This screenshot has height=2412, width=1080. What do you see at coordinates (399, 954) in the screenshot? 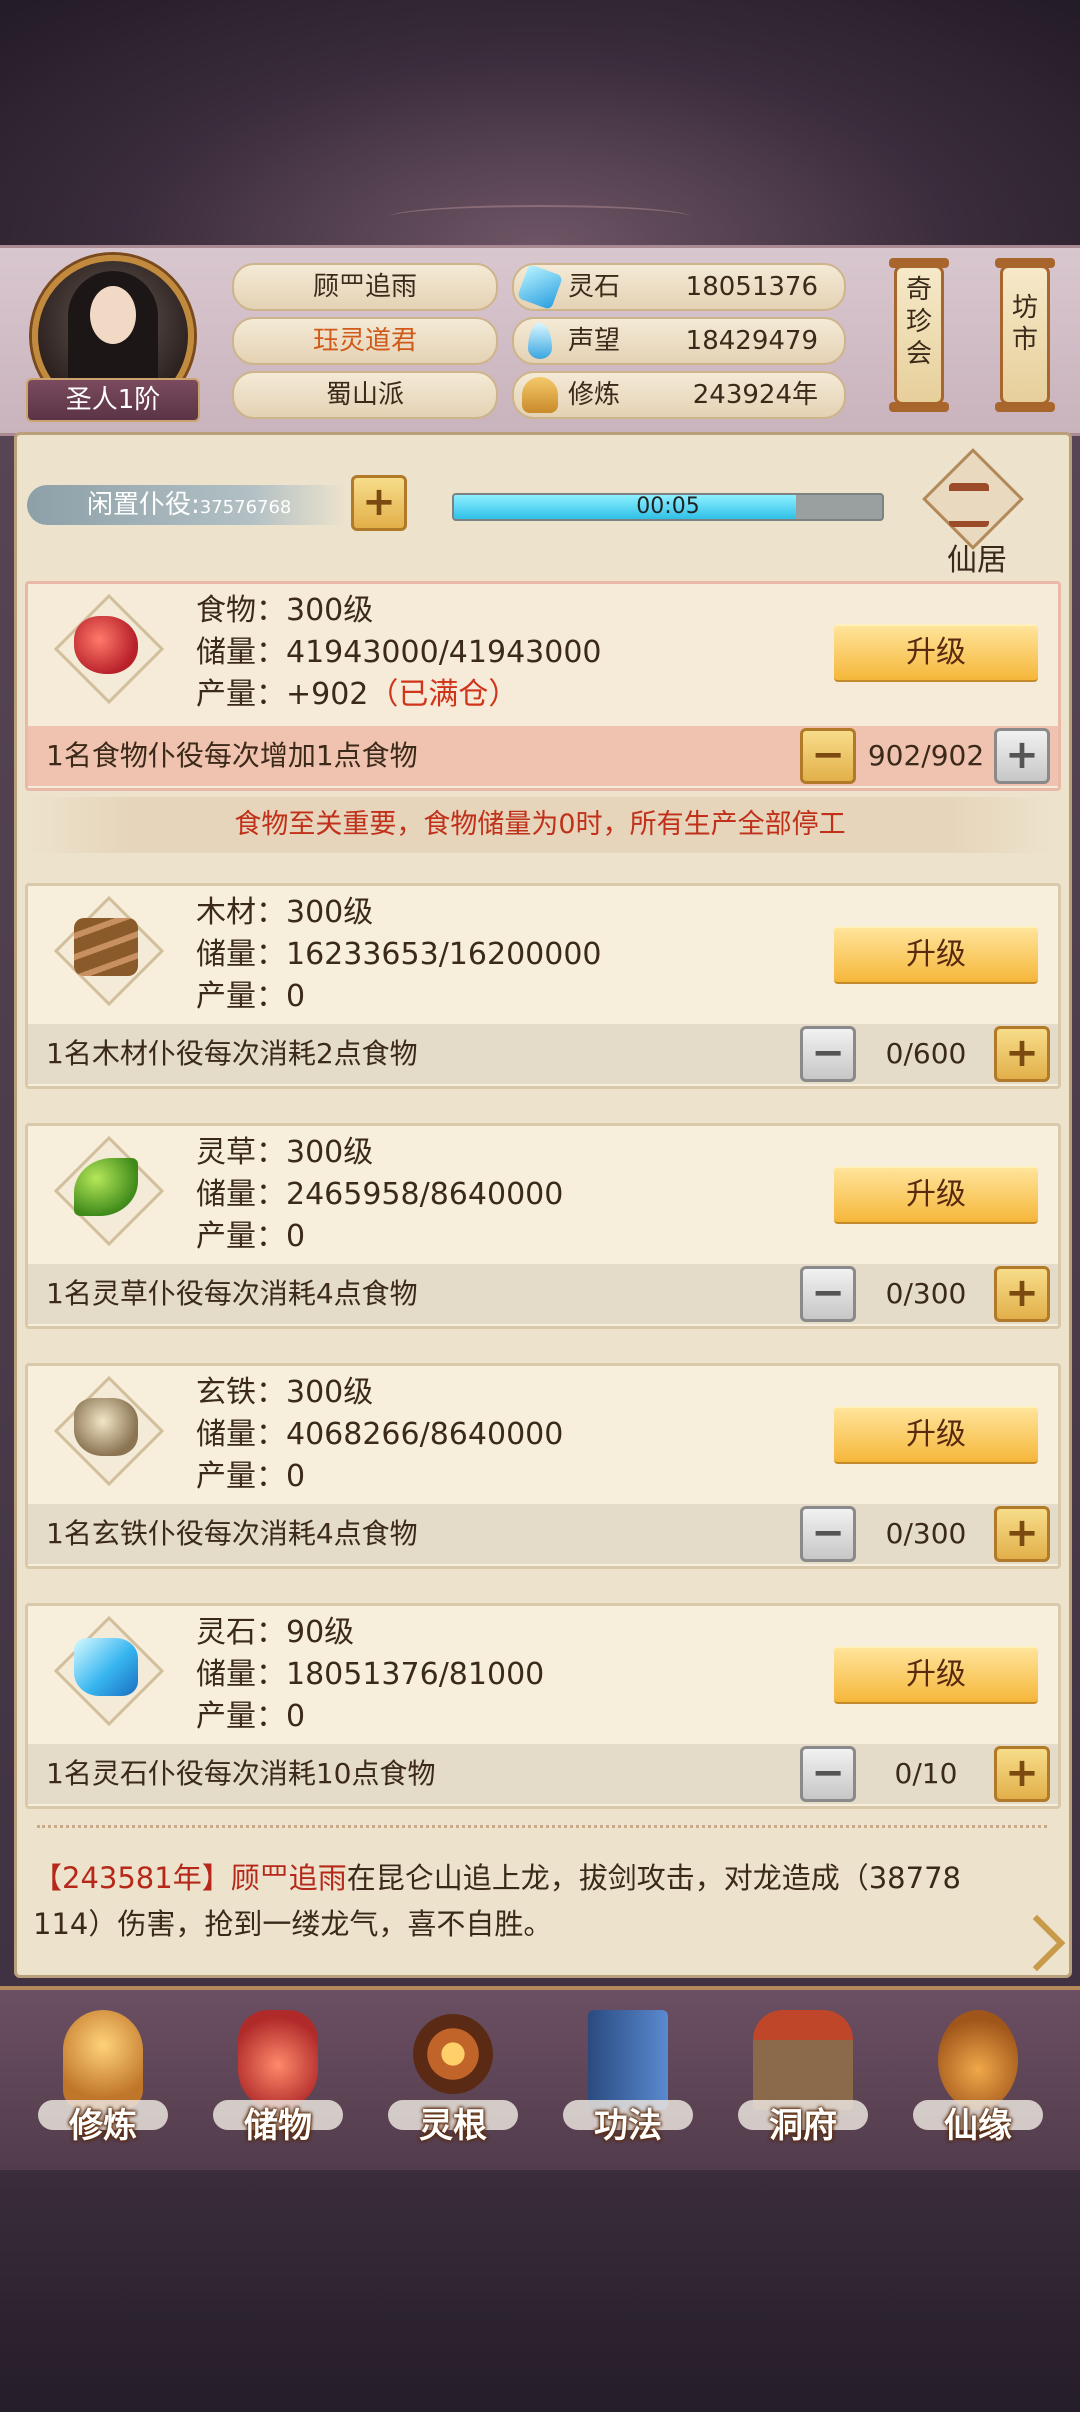
I see `resource-storage: 储量：16233653/16200000` at bounding box center [399, 954].